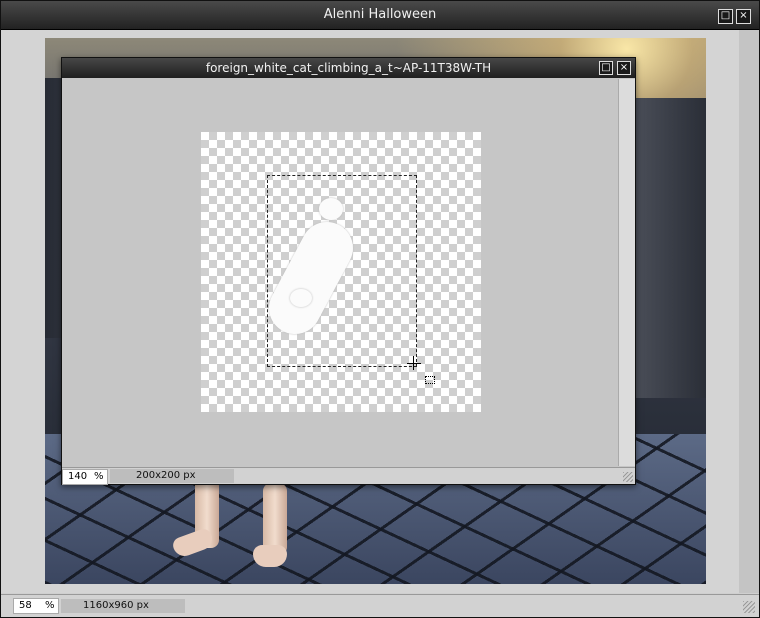  I want to click on ruined-city-right, so click(671, 248).